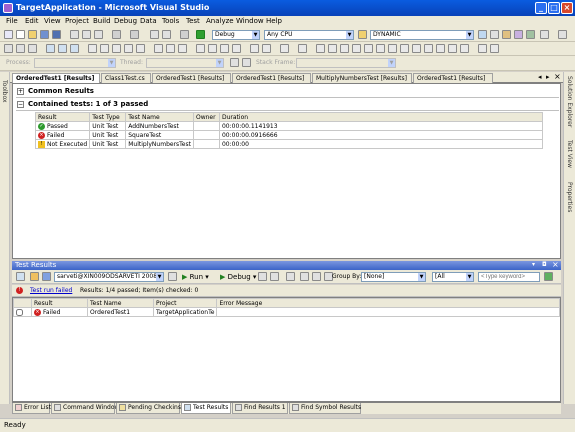  I want to click on window-position-icon: ▾, so click(533, 264).